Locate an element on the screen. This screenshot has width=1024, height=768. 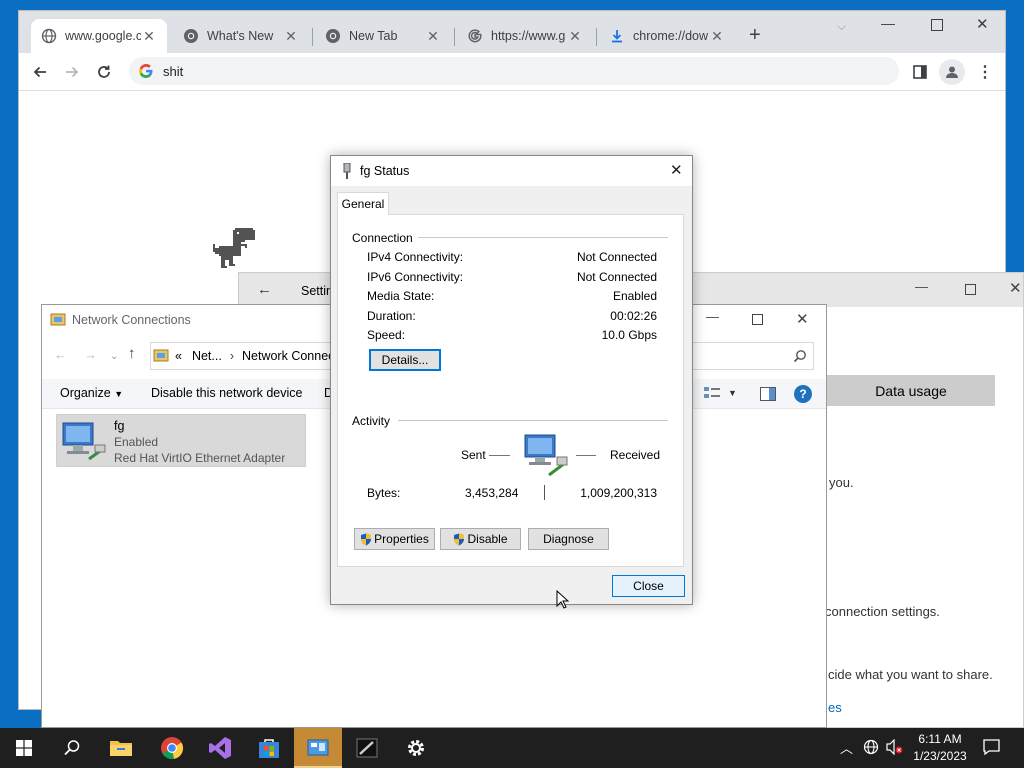
received-label: Received is located at coordinates (635, 455).